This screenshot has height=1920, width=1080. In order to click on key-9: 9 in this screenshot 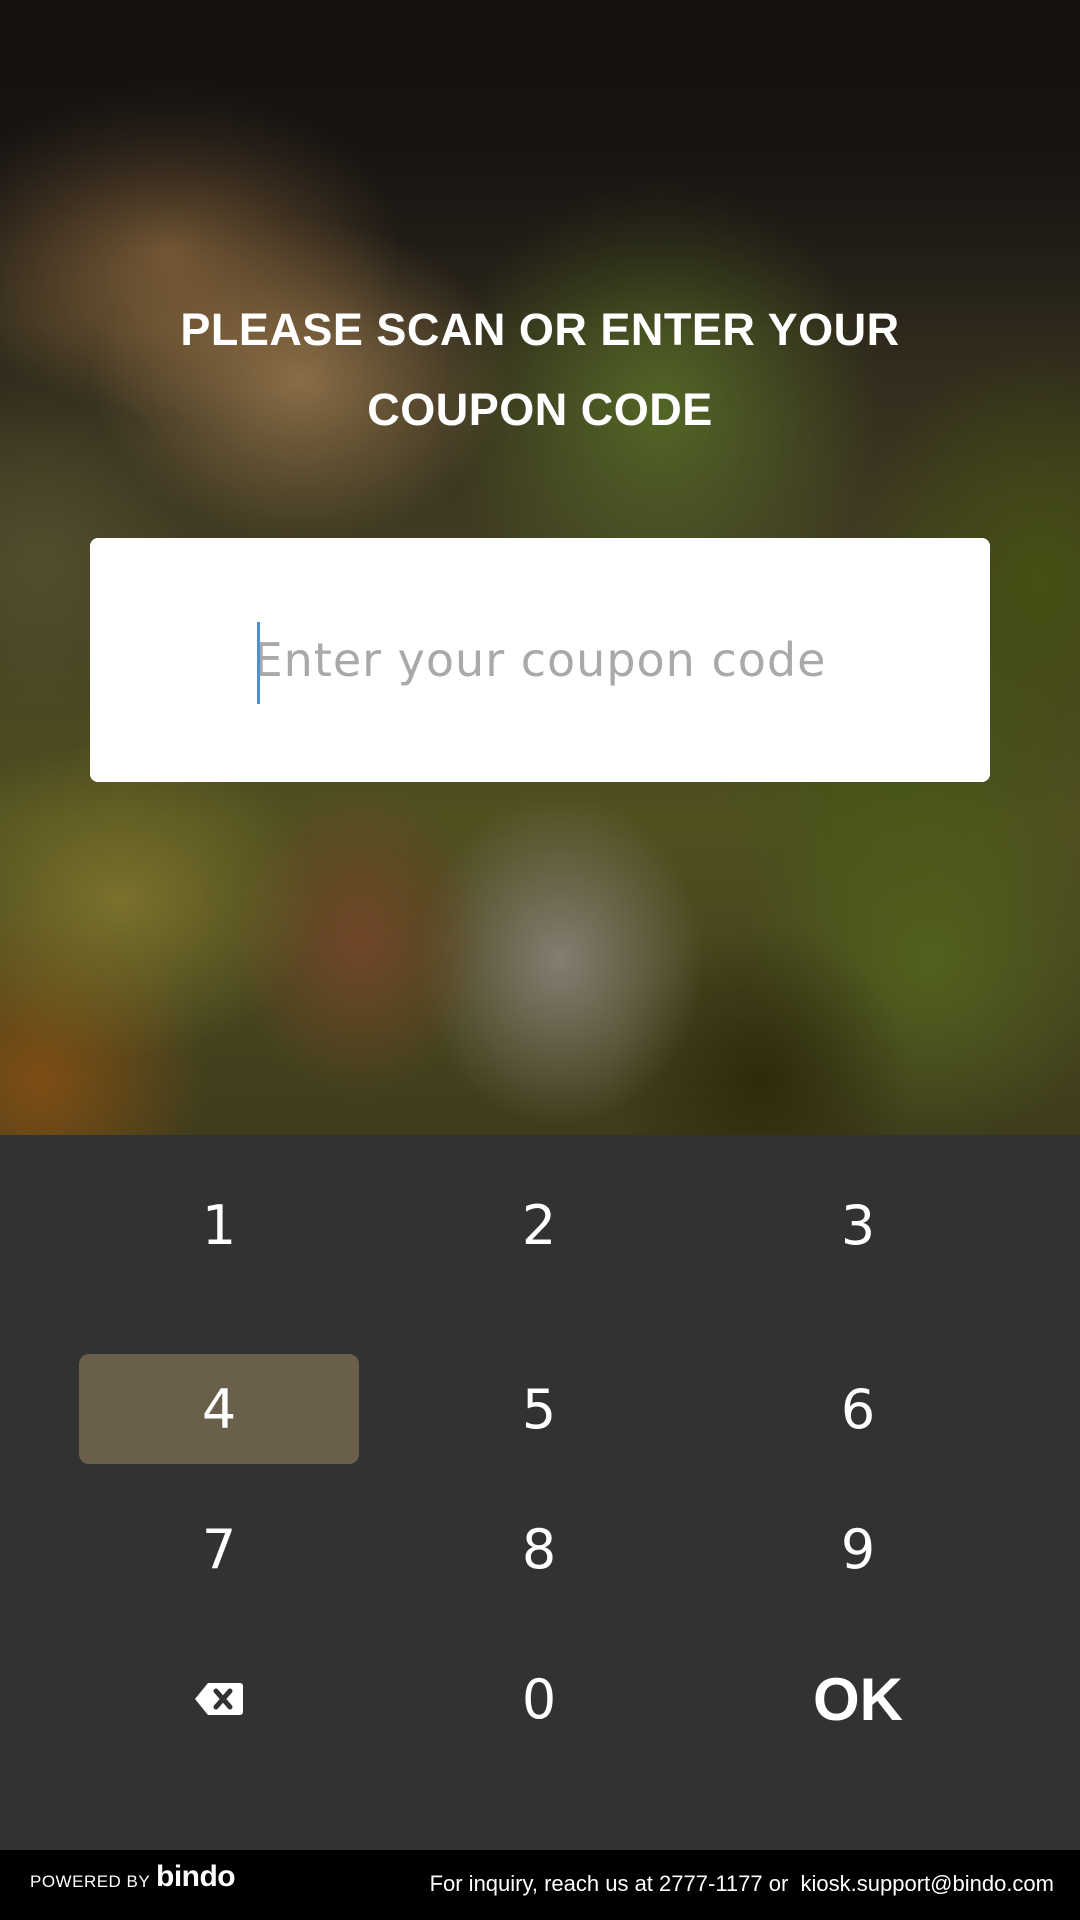, I will do `click(858, 1549)`.